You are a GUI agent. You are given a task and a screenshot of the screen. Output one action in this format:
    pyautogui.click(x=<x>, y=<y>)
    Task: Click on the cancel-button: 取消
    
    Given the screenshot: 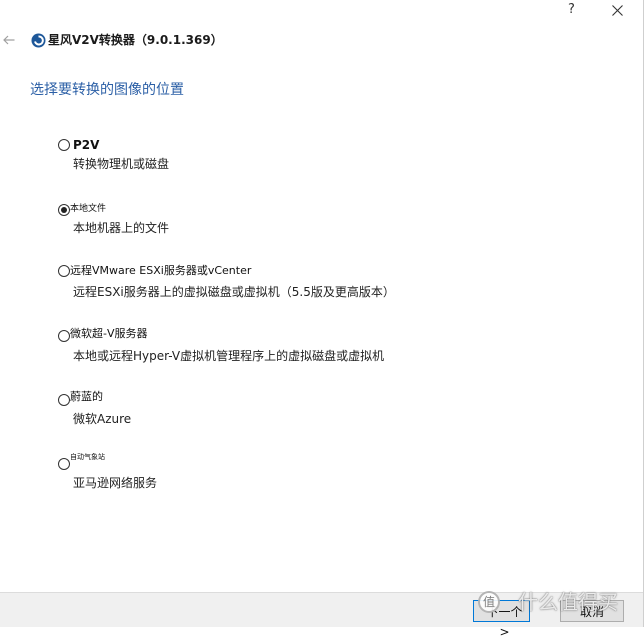 What is the action you would take?
    pyautogui.click(x=592, y=611)
    